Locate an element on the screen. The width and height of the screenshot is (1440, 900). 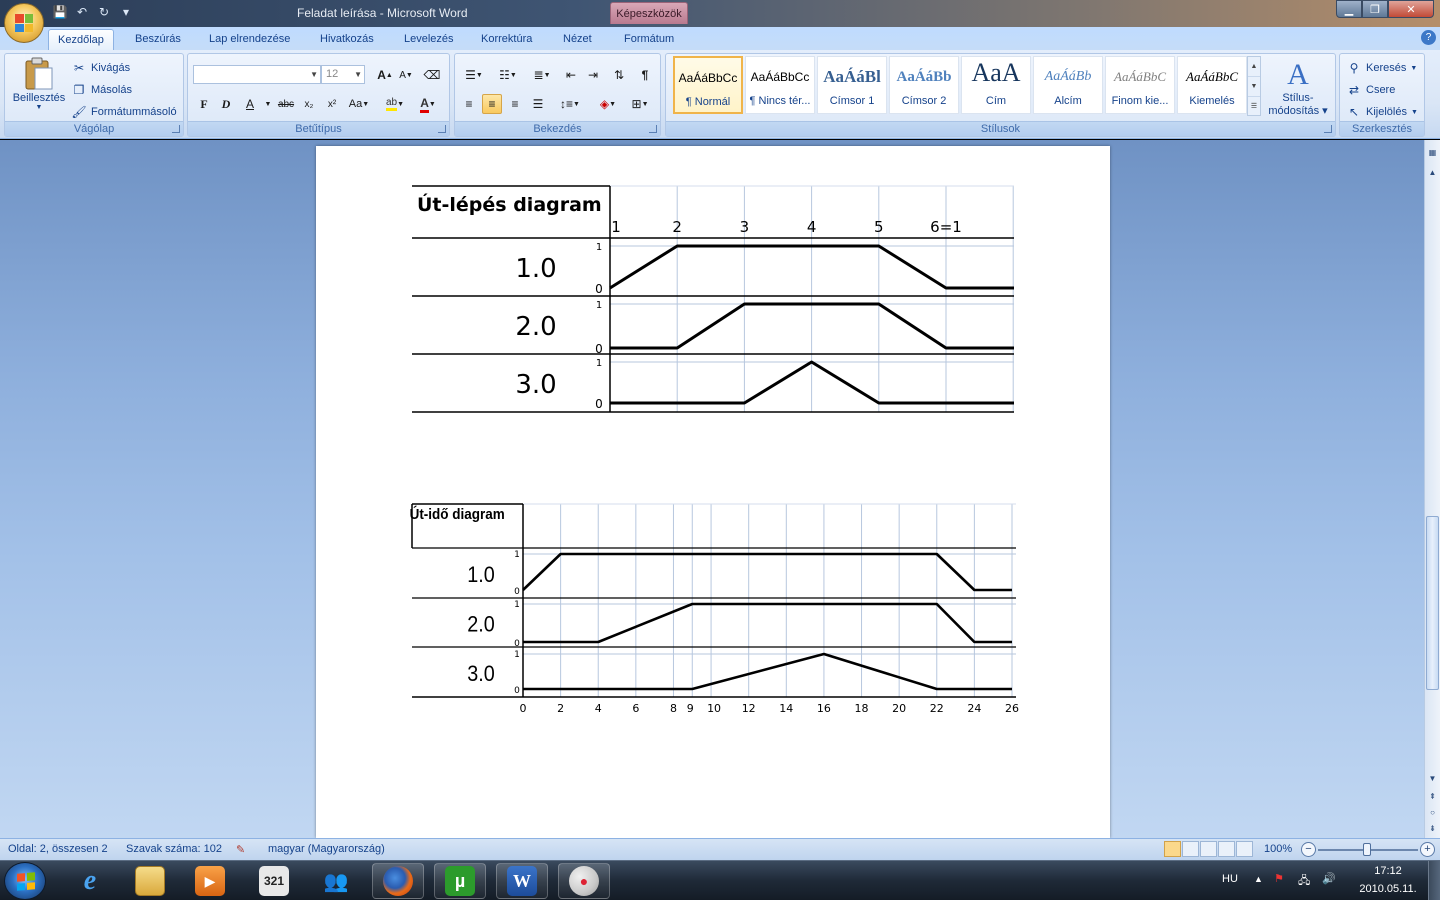
align-left-button: ≡ is located at coordinates (469, 104).